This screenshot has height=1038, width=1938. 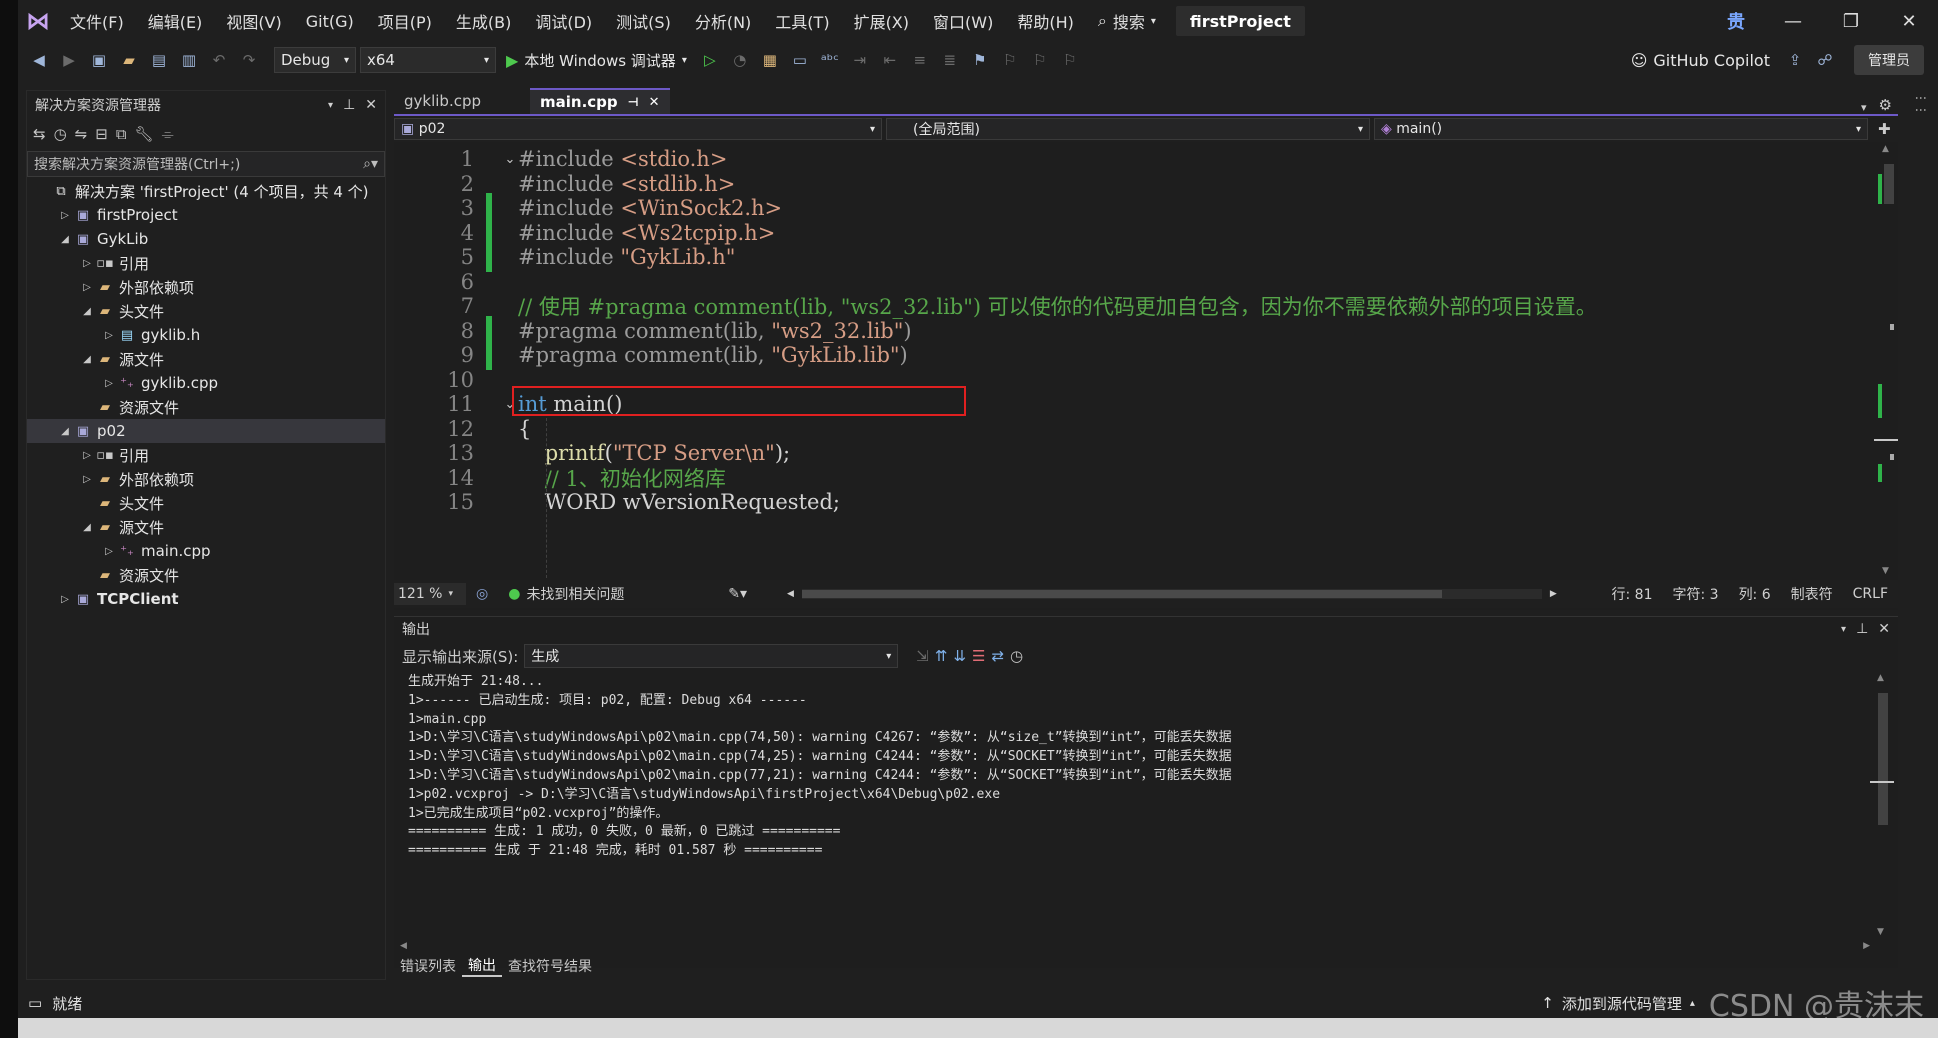 I want to click on previous-message-icon: ⇈, so click(x=941, y=656).